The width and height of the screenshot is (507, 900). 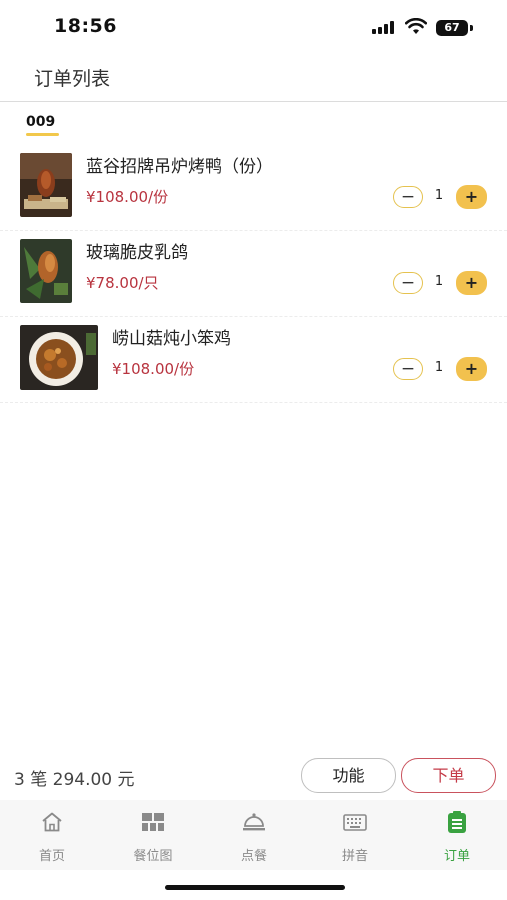 I want to click on place-order-button: 下单, so click(x=448, y=775).